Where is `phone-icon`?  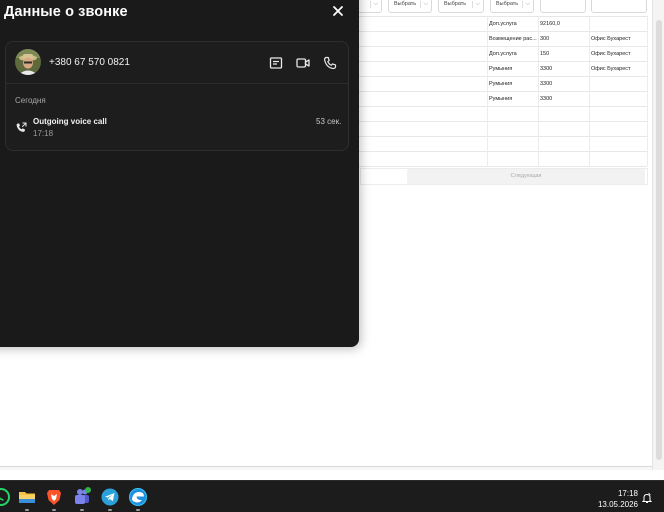
phone-icon is located at coordinates (330, 63).